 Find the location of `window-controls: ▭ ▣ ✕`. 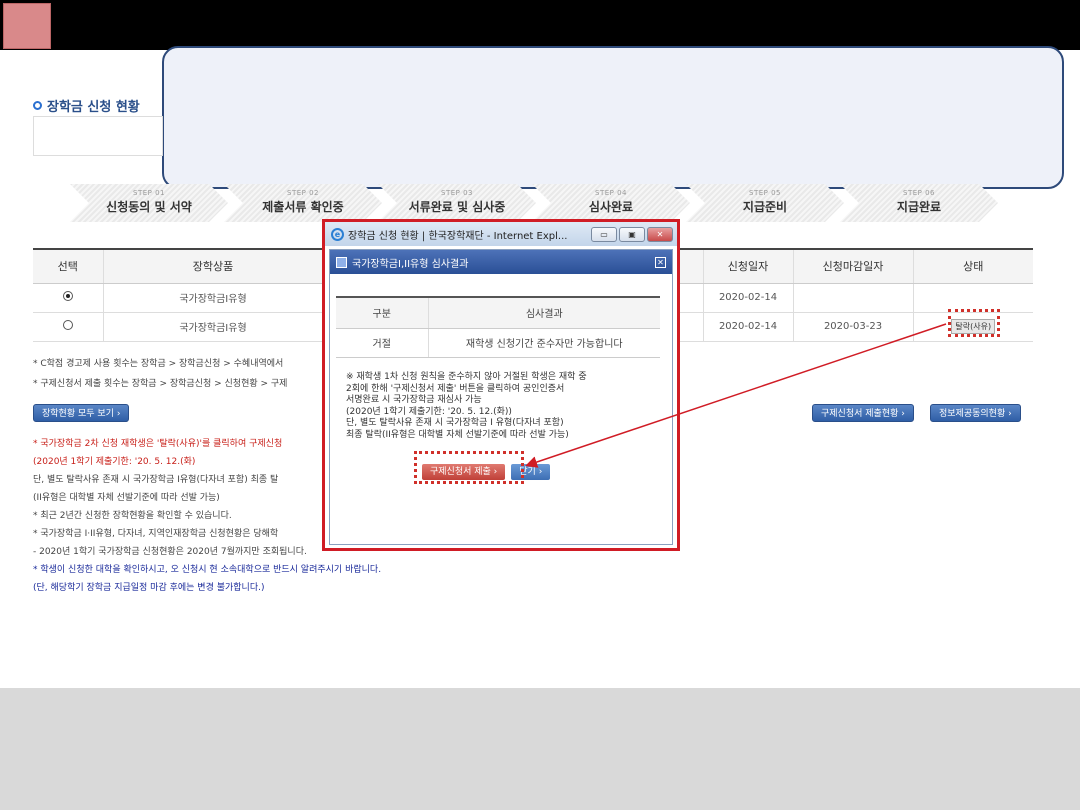

window-controls: ▭ ▣ ✕ is located at coordinates (632, 234).